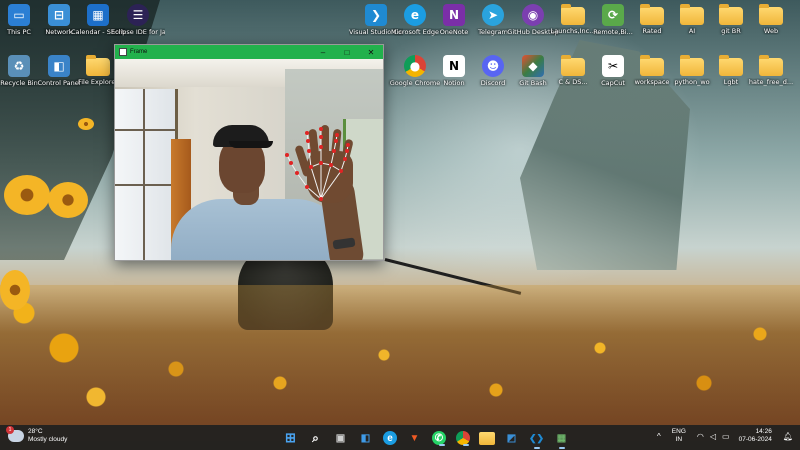 Image resolution: width=800 pixels, height=450 pixels. I want to click on file-explorer-icon, so click(98, 65).